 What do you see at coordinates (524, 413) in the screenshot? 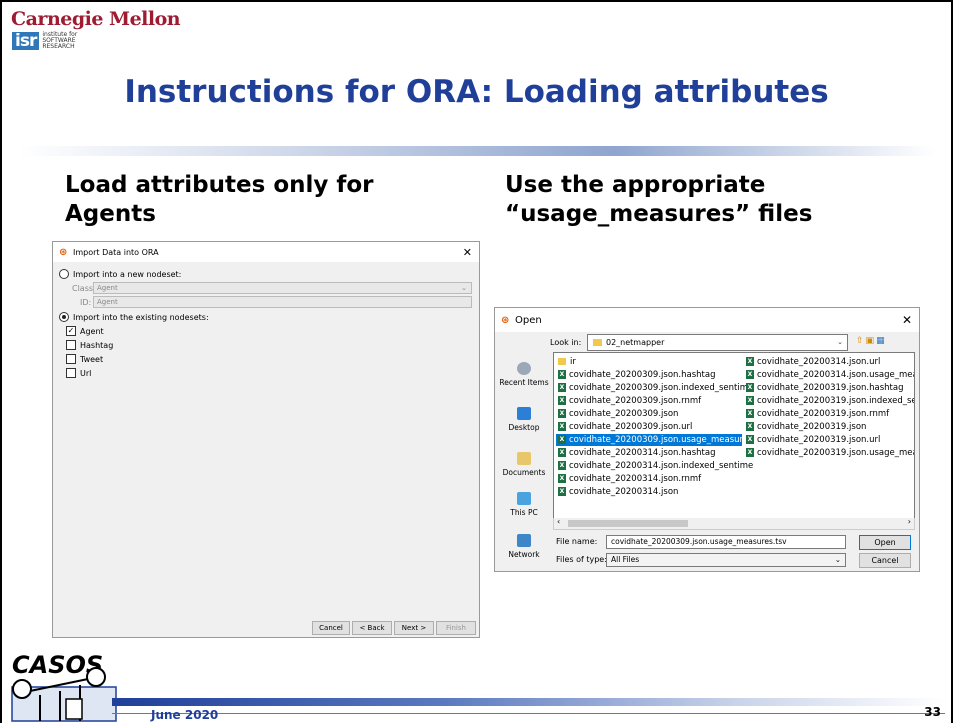
I see `desktop-icon` at bounding box center [524, 413].